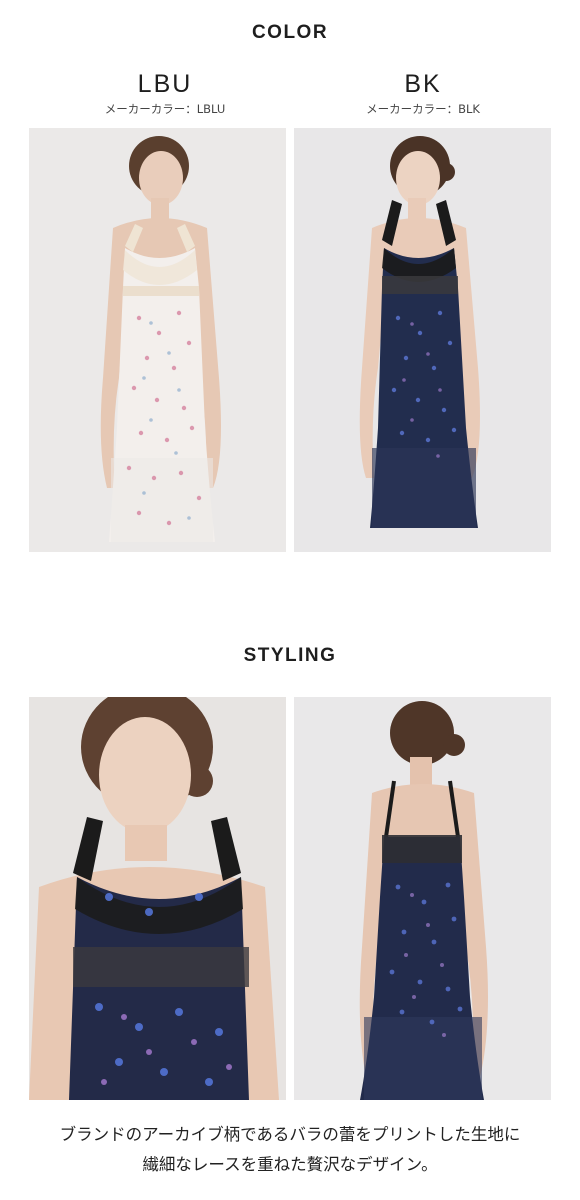 This screenshot has width=580, height=1200. I want to click on color-section-title: COLOR, so click(290, 32).